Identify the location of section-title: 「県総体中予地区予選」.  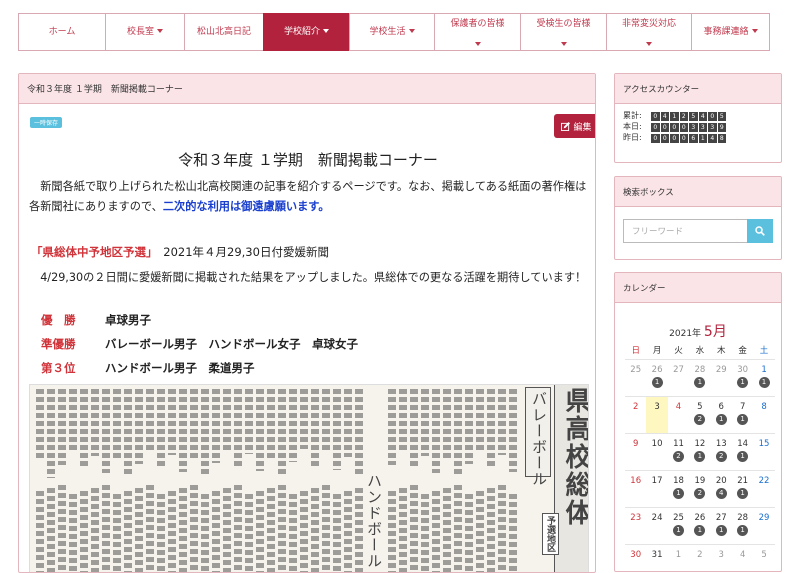
(91, 252).